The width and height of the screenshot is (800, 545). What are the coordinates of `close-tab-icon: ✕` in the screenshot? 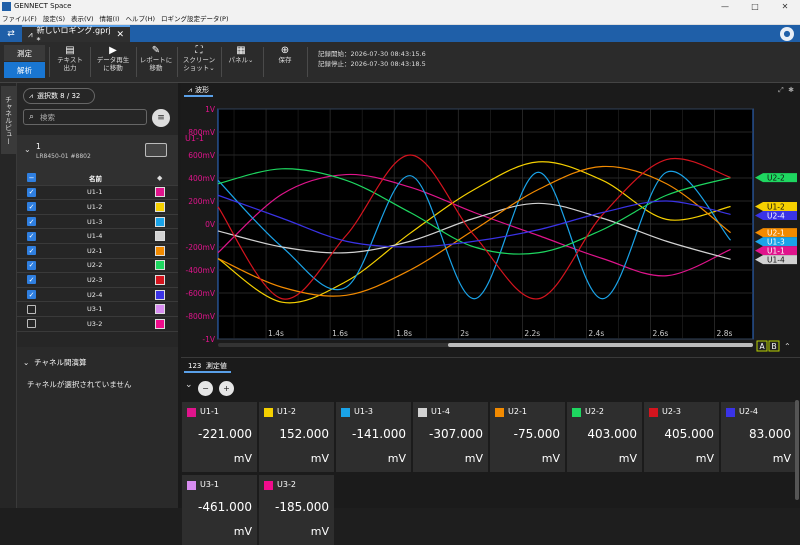 It's located at (120, 35).